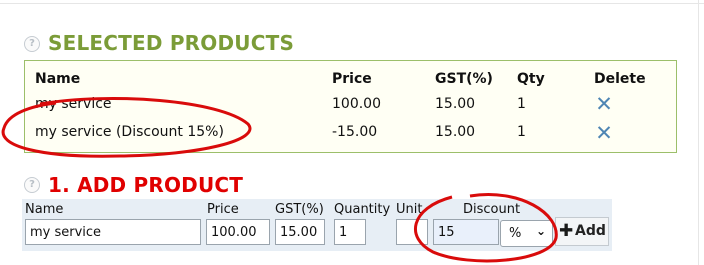  I want to click on add-button-label: Add, so click(590, 231).